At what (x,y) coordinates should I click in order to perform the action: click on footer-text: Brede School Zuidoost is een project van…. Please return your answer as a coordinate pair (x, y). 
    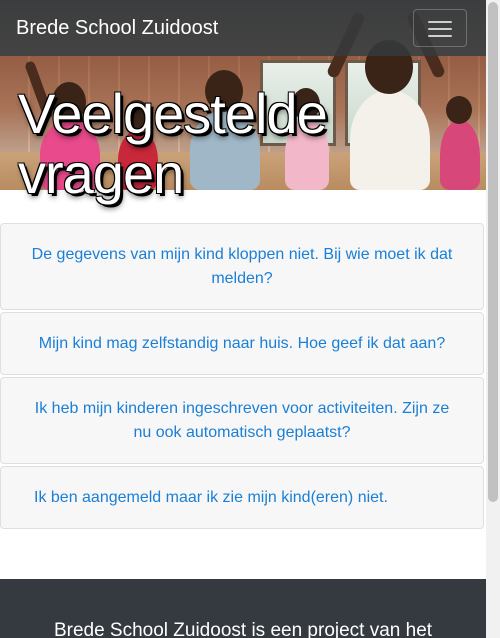
    Looking at the image, I should click on (243, 629).